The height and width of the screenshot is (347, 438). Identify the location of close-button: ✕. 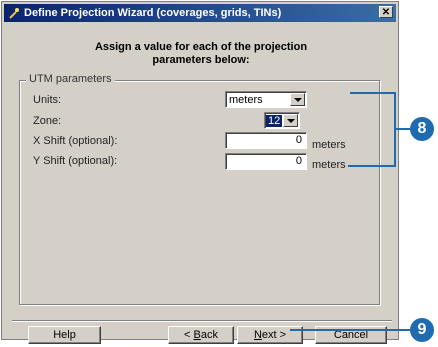
(386, 12).